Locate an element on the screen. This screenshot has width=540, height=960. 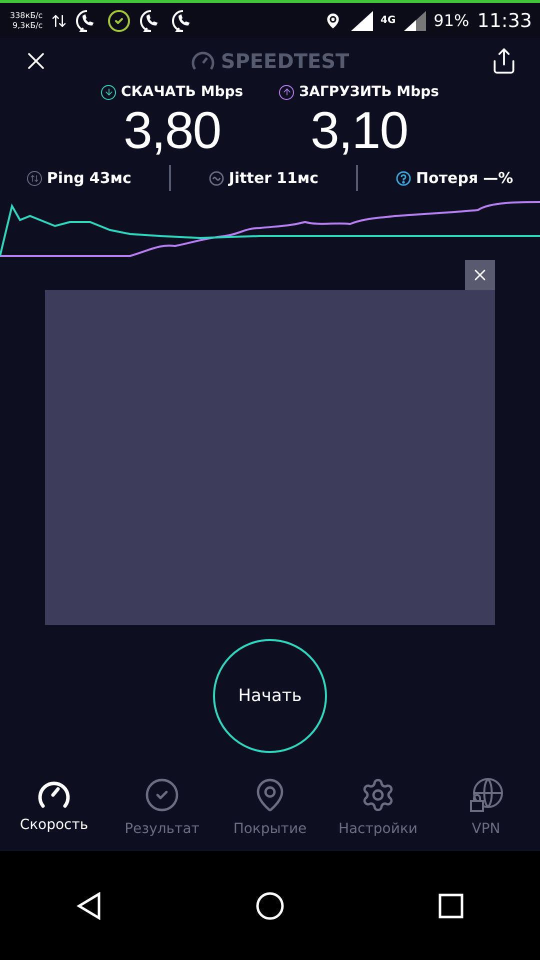
result-label: ЗАГРУЗИТЬ Mbps is located at coordinates (369, 92).